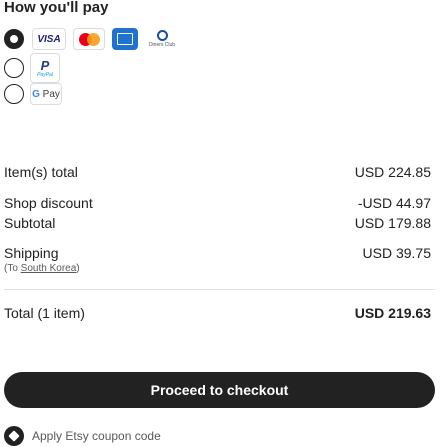 Image resolution: width=447 pixels, height=447 pixels. Describe the element at coordinates (217, 172) in the screenshot. I see `items-total-row: Item(s) total USD 224.85` at that location.